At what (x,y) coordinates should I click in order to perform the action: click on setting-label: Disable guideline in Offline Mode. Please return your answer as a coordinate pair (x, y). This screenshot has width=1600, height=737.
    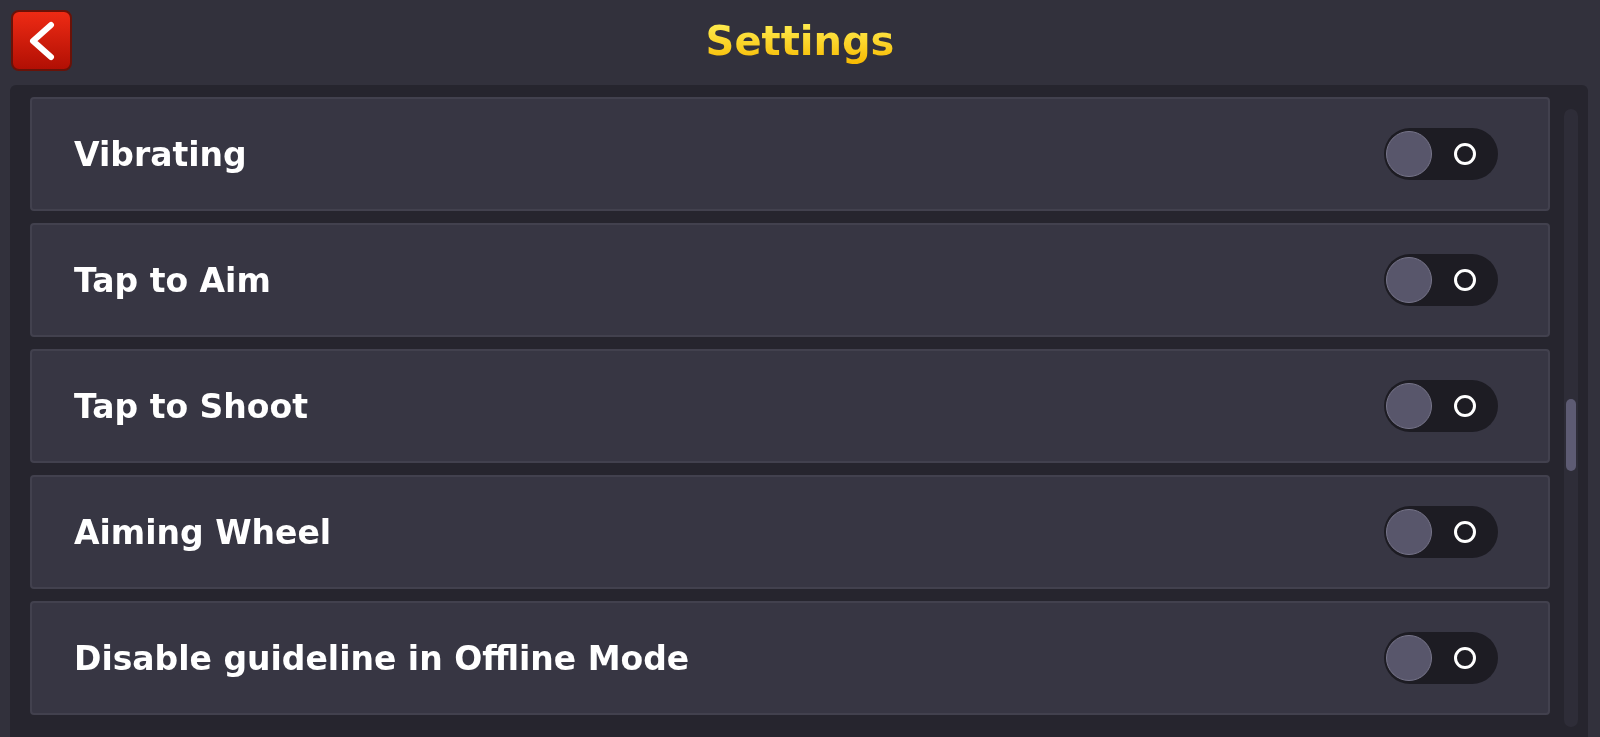
    Looking at the image, I should click on (382, 658).